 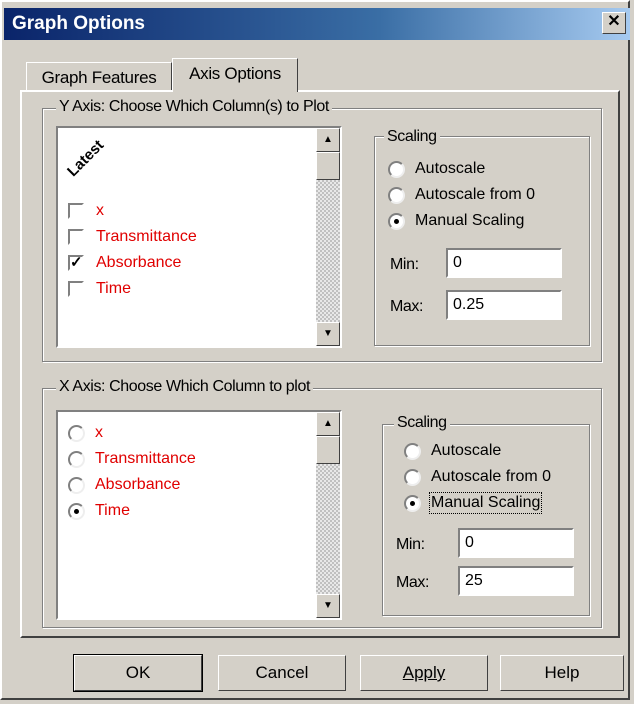 I want to click on y-manual-scaling-option: Manual Scaling, so click(x=456, y=221).